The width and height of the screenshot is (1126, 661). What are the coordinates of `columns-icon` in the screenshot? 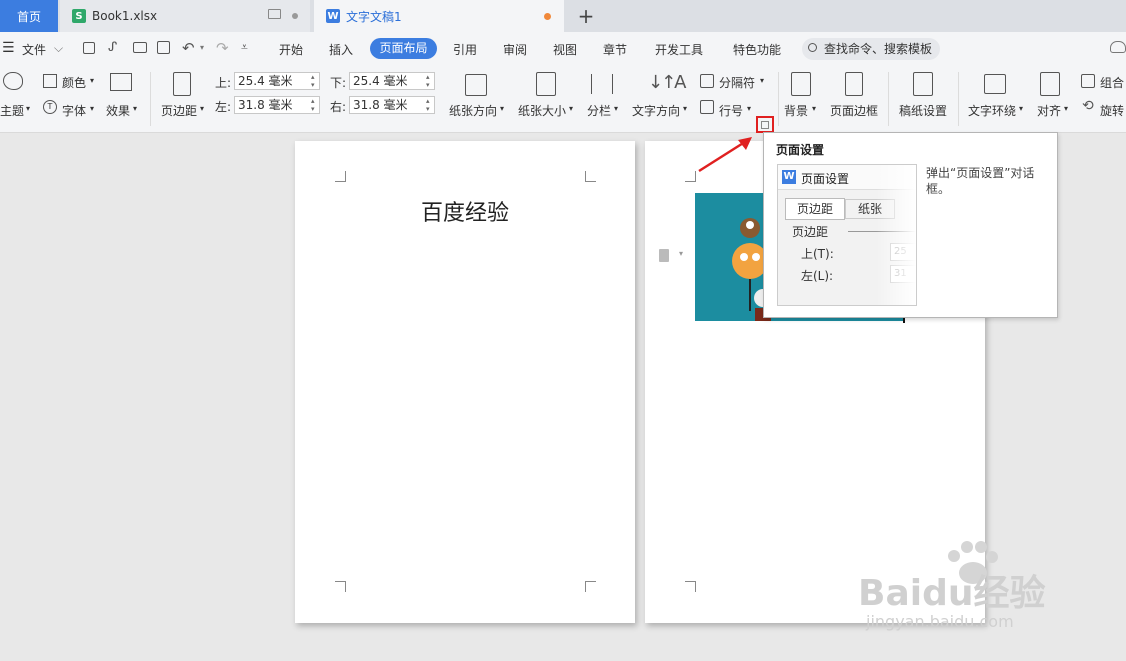 It's located at (602, 84).